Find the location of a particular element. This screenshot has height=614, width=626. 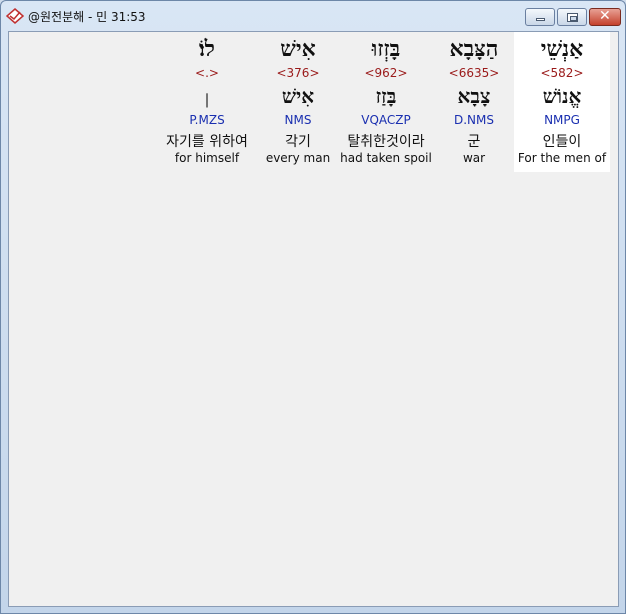

word-column-5: לוֹ׃ <.> ׀ P.MZS 자기를 위하여 for himself is located at coordinates (207, 102).